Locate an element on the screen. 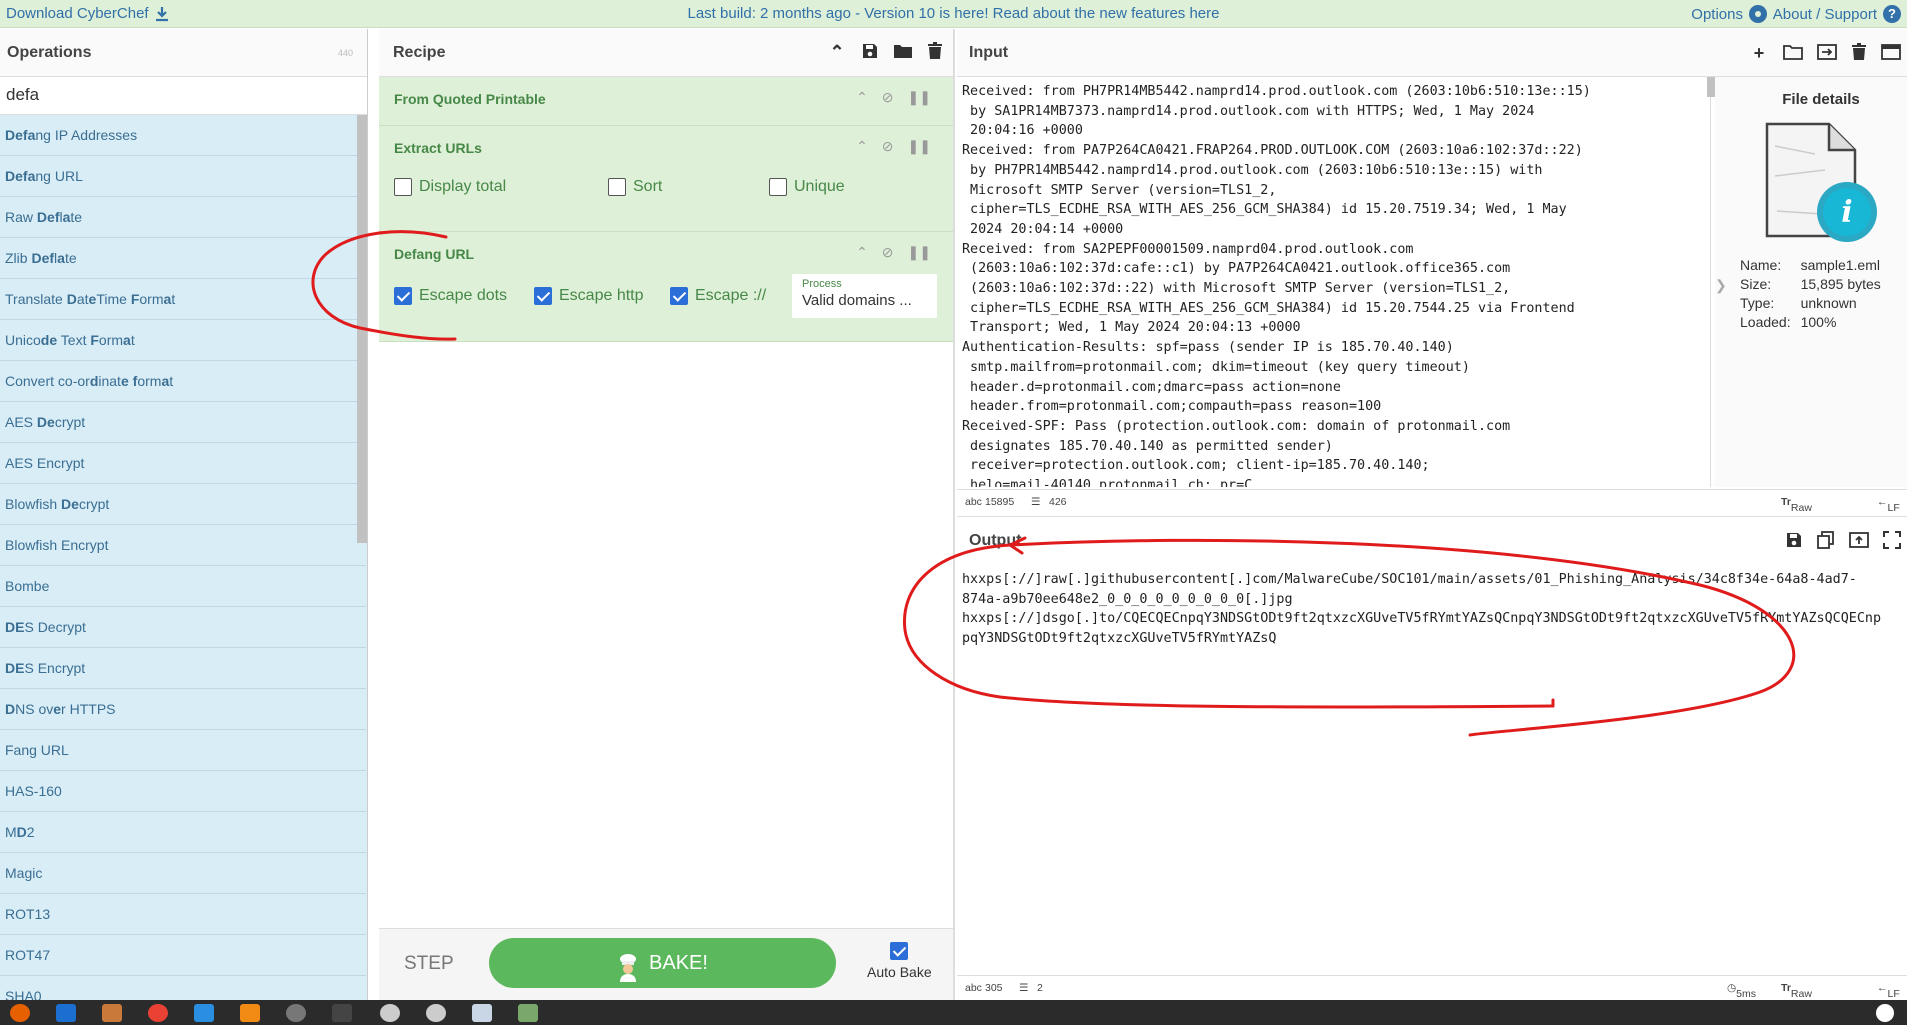 The width and height of the screenshot is (1907, 1025). operations-scrollbar is located at coordinates (362, 329).